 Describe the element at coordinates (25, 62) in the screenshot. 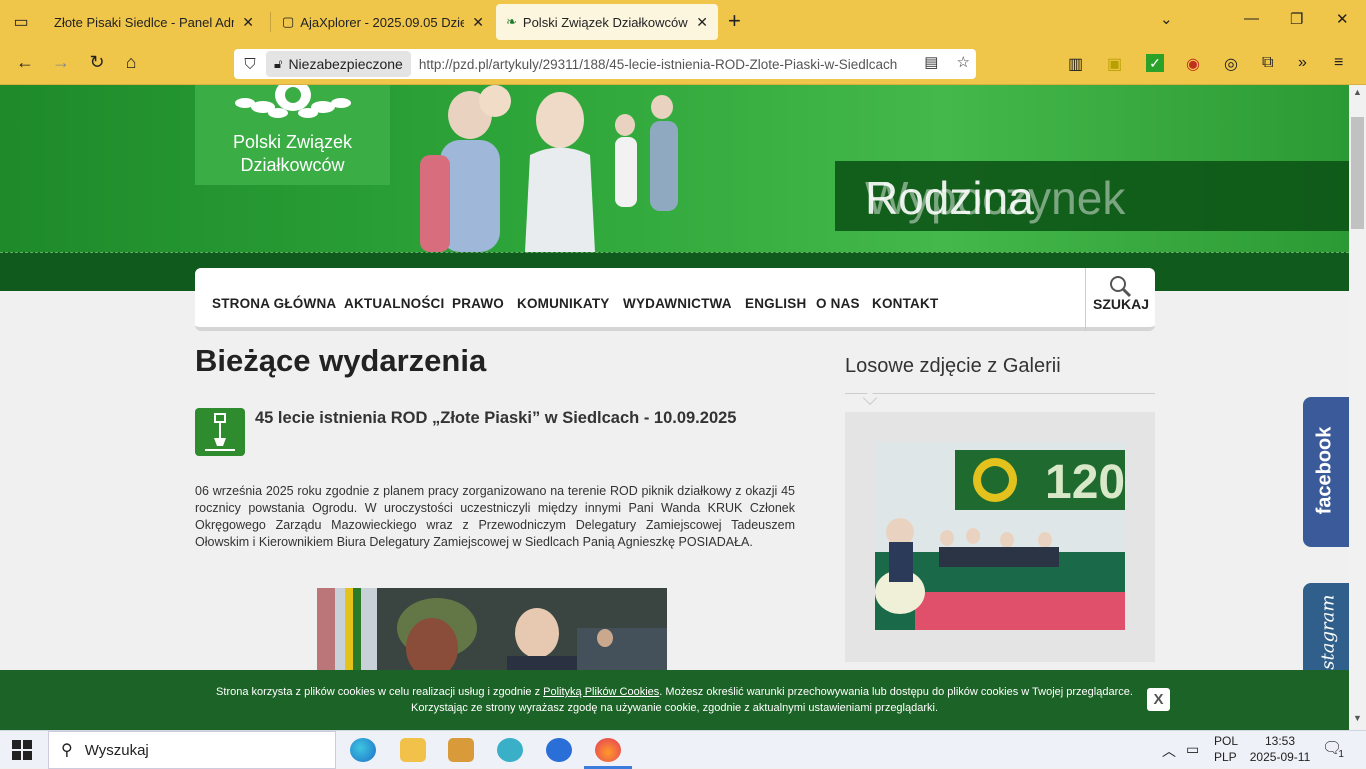

I see `back-arrow-icon: ←` at that location.